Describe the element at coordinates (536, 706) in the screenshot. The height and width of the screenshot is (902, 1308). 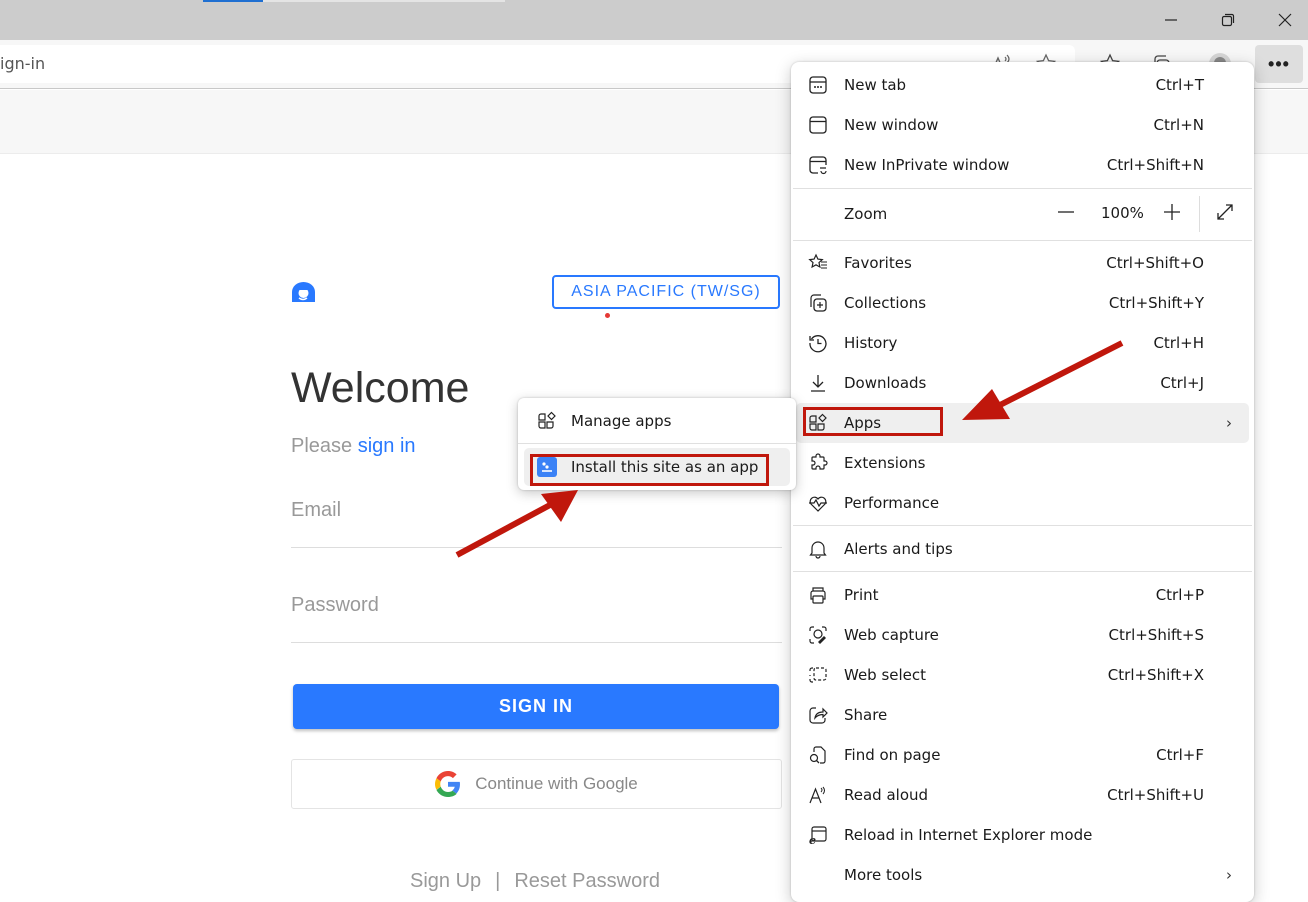
I see `sign-in-button: SIGN IN` at that location.